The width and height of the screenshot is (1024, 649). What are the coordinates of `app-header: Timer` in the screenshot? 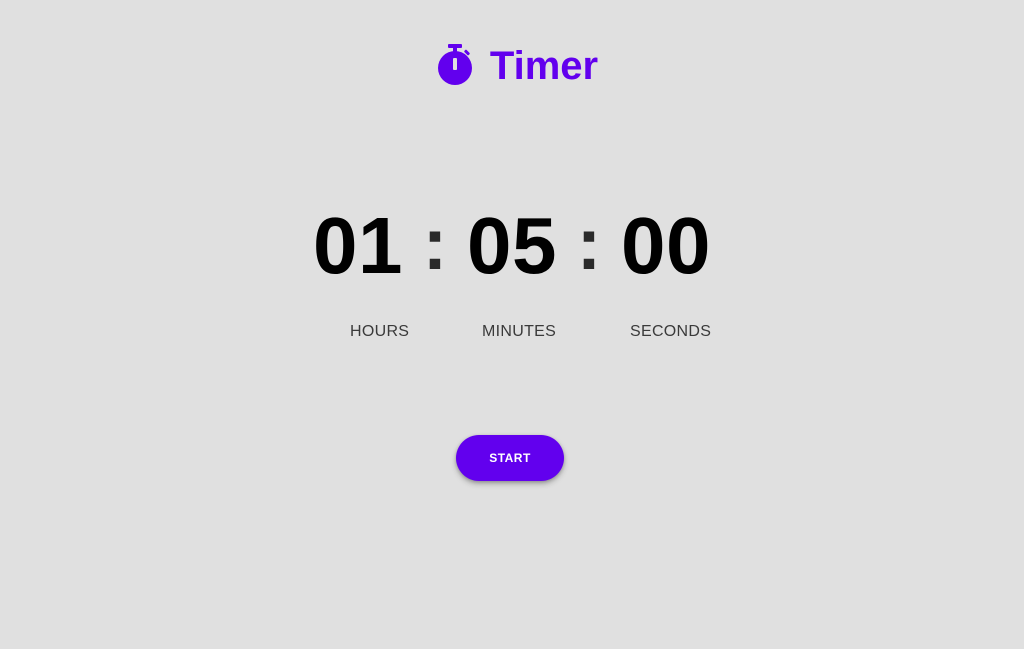 It's located at (512, 65).